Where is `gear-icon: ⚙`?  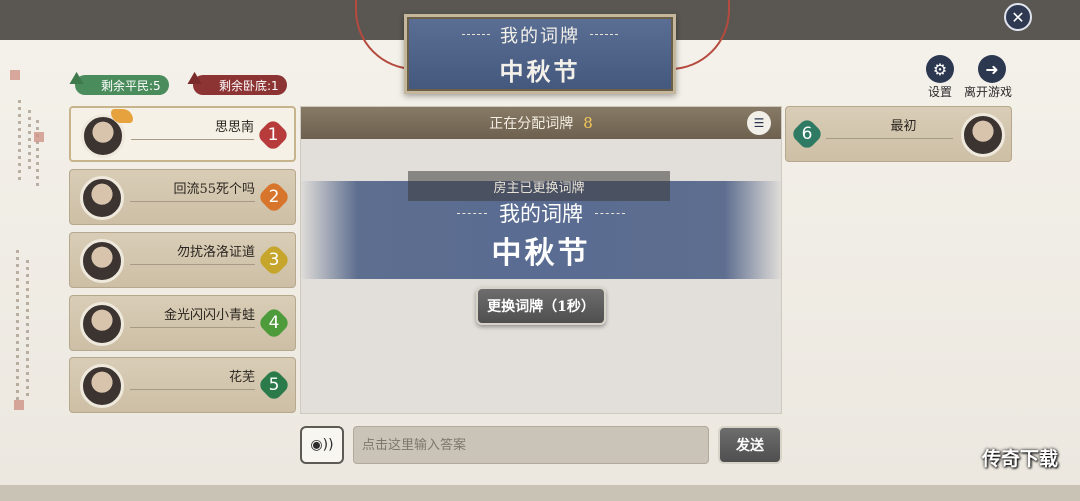 gear-icon: ⚙ is located at coordinates (940, 69).